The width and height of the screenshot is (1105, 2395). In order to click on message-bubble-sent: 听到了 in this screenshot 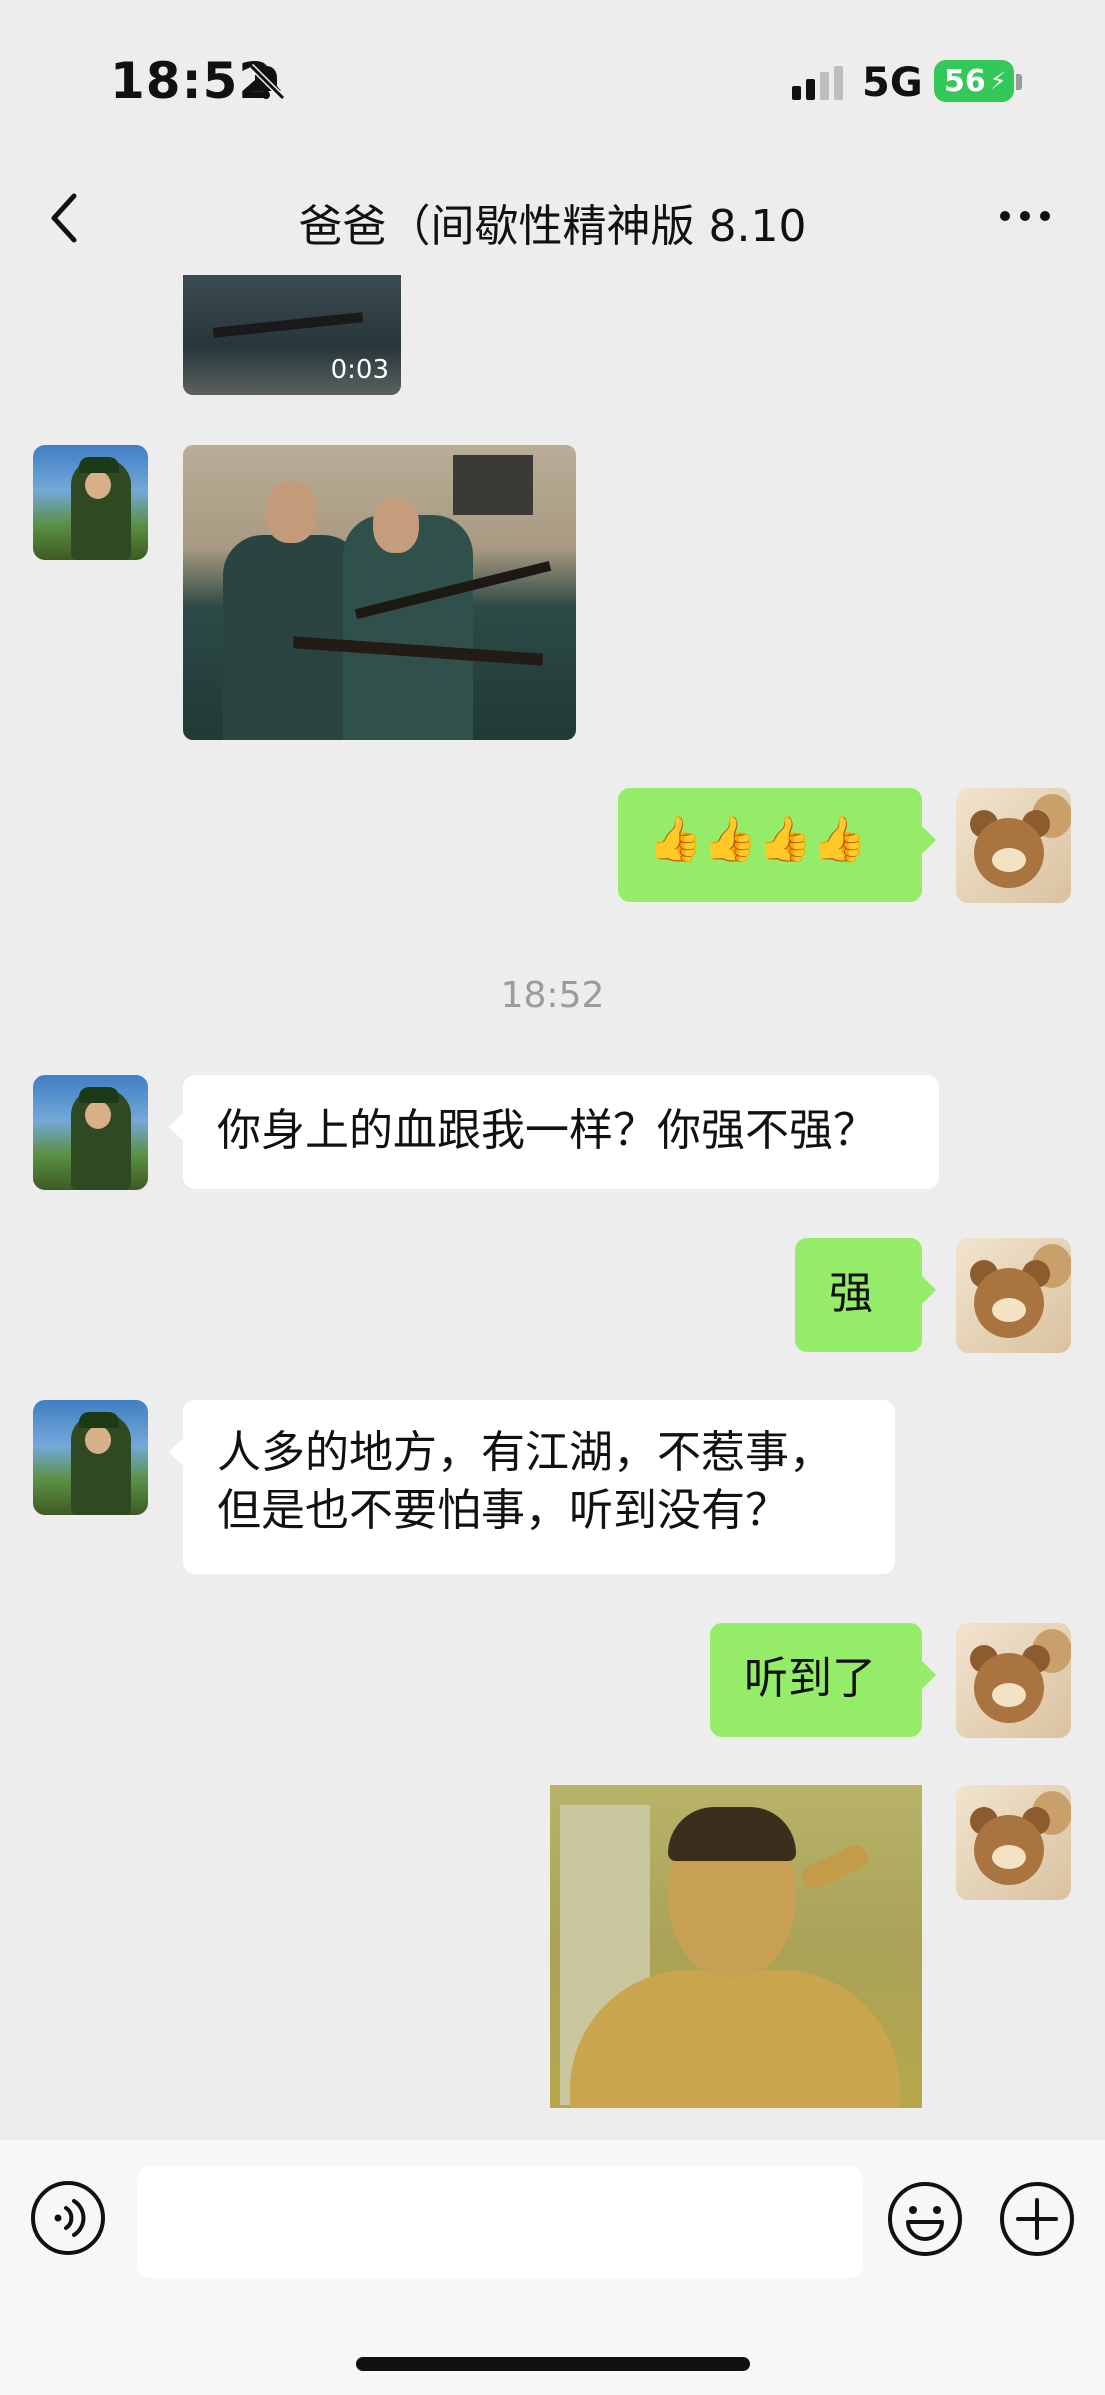, I will do `click(823, 1680)`.